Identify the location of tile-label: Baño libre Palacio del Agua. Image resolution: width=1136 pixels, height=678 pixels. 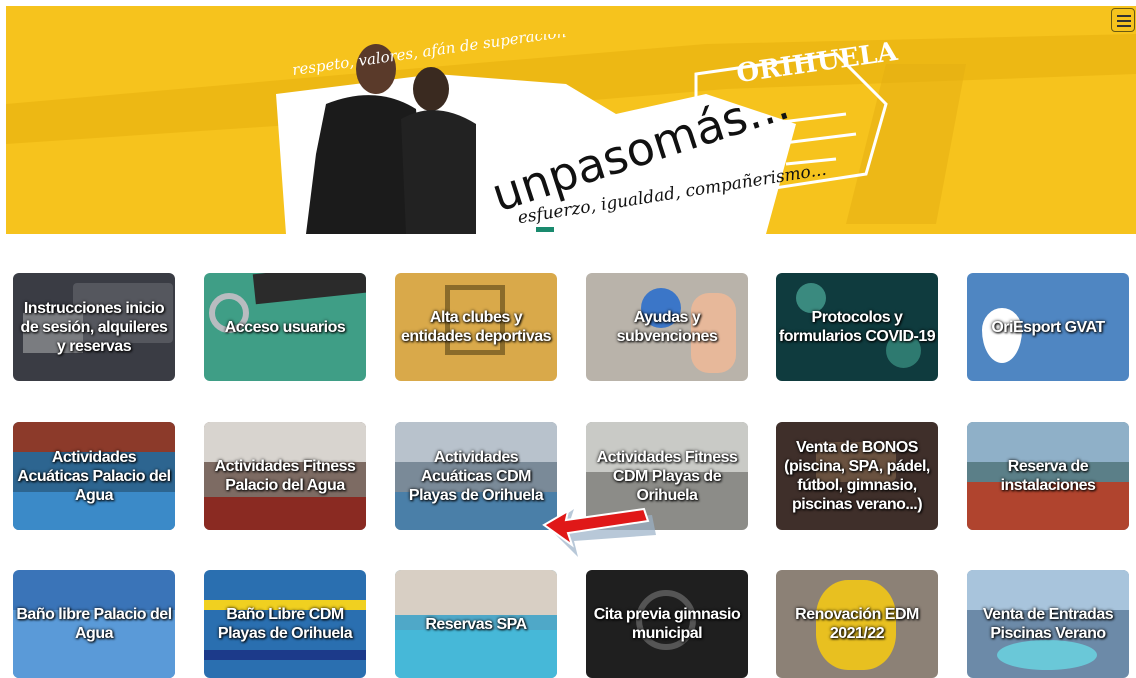
(94, 624).